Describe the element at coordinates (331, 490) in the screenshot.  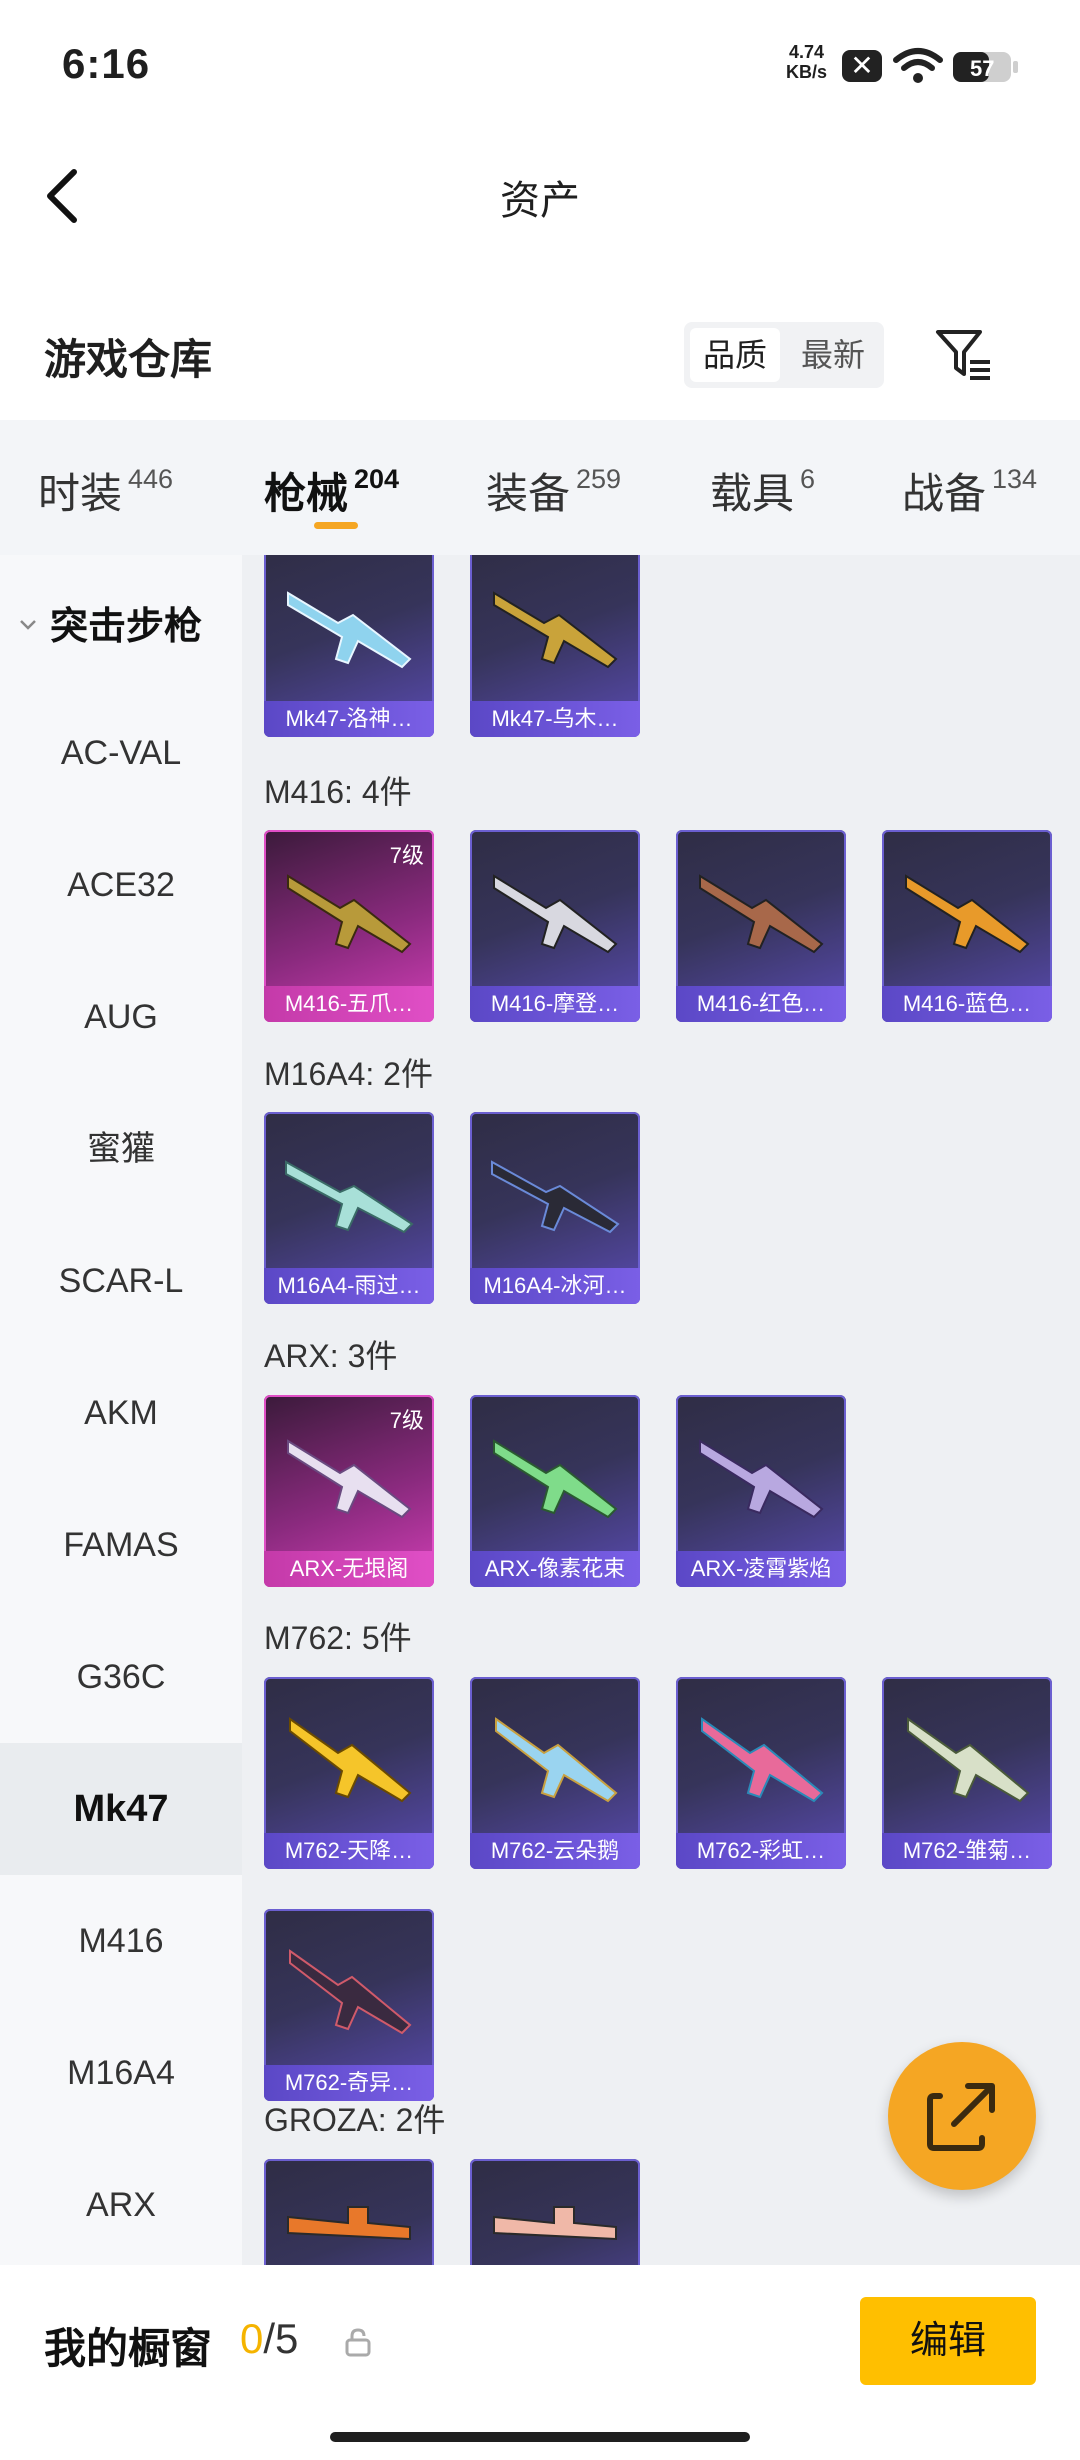
I see `tab-firearms: 枪械 204` at that location.